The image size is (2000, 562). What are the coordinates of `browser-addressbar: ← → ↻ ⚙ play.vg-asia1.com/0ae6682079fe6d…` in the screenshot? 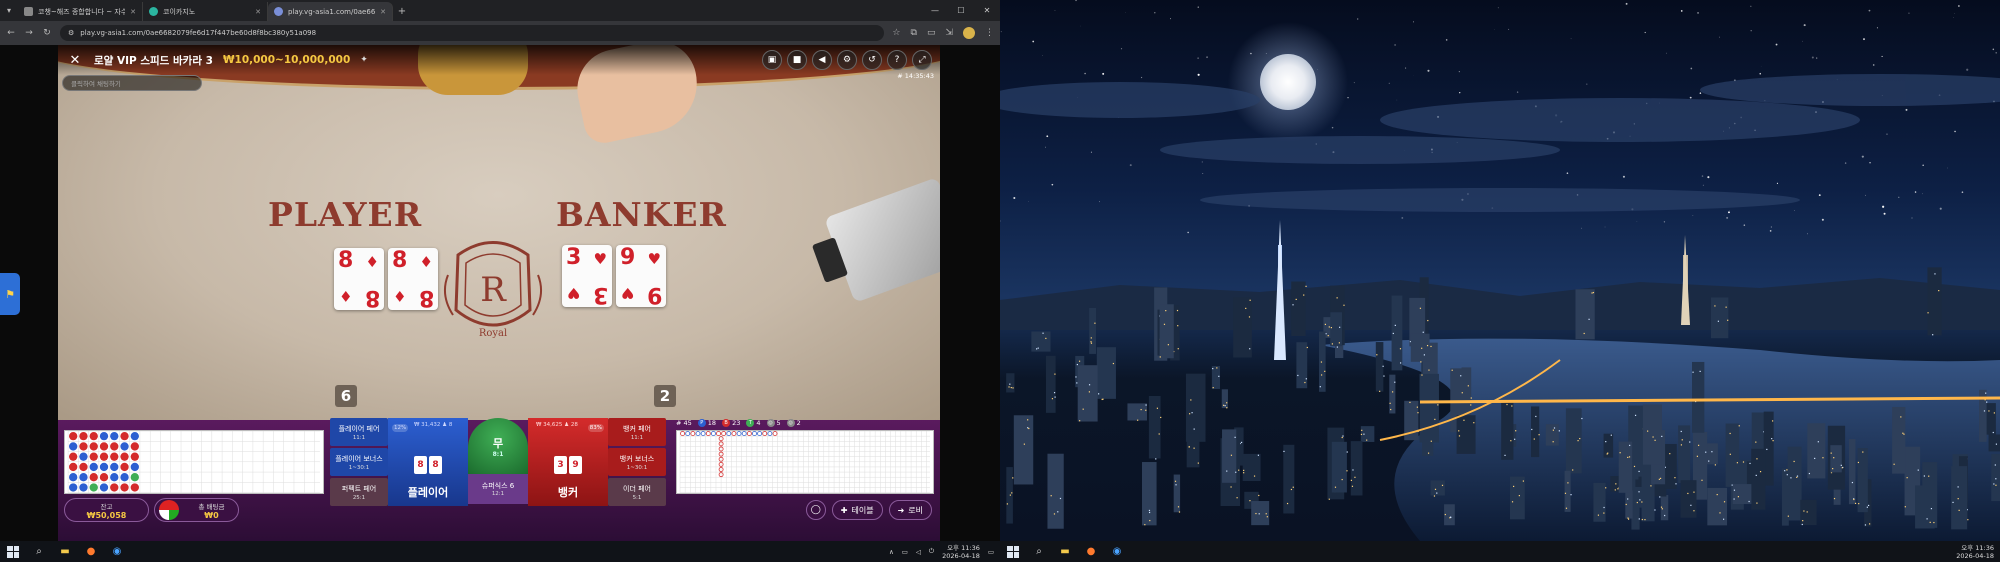 It's located at (500, 33).